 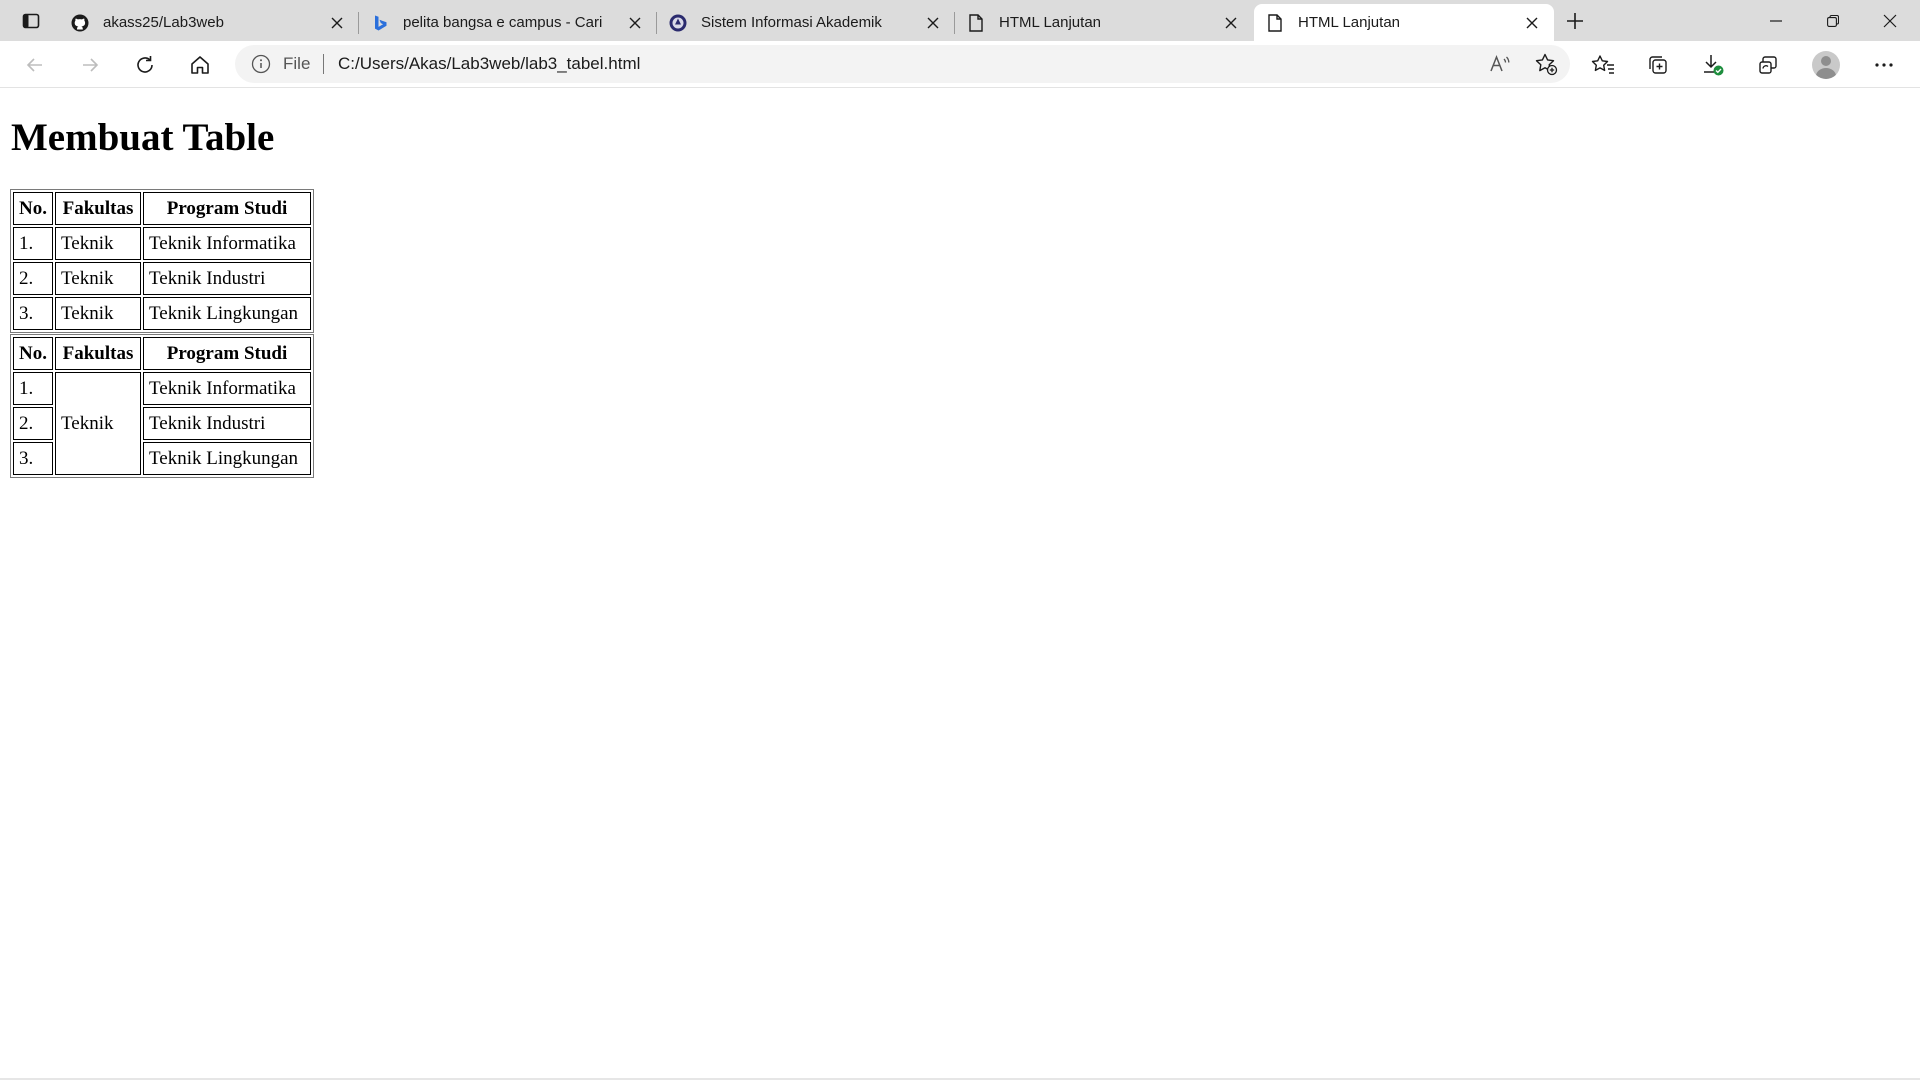 I want to click on close-icon, so click(x=1890, y=20).